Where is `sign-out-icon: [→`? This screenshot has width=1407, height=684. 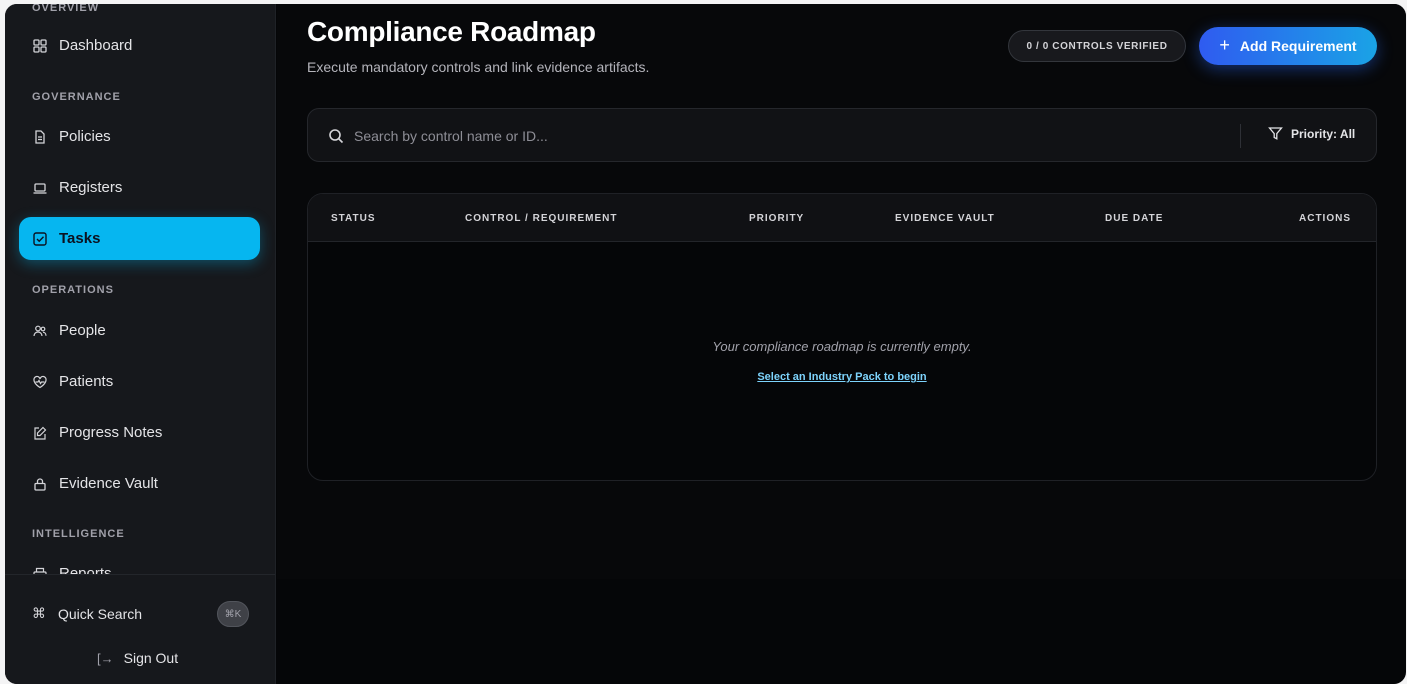
sign-out-icon: [→ is located at coordinates (105, 658).